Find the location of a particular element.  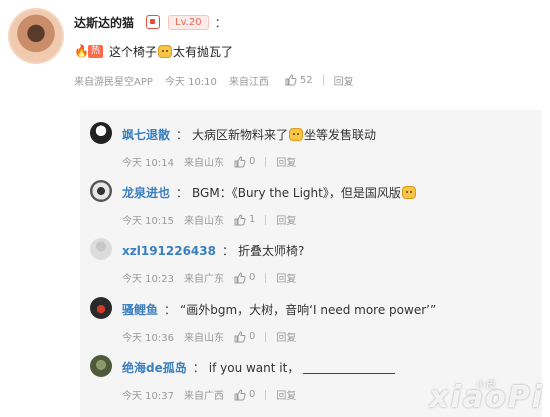

reply-line: 龙泉进也 ： BGM：《Bury the Light》，但是国风版 is located at coordinates (269, 192).